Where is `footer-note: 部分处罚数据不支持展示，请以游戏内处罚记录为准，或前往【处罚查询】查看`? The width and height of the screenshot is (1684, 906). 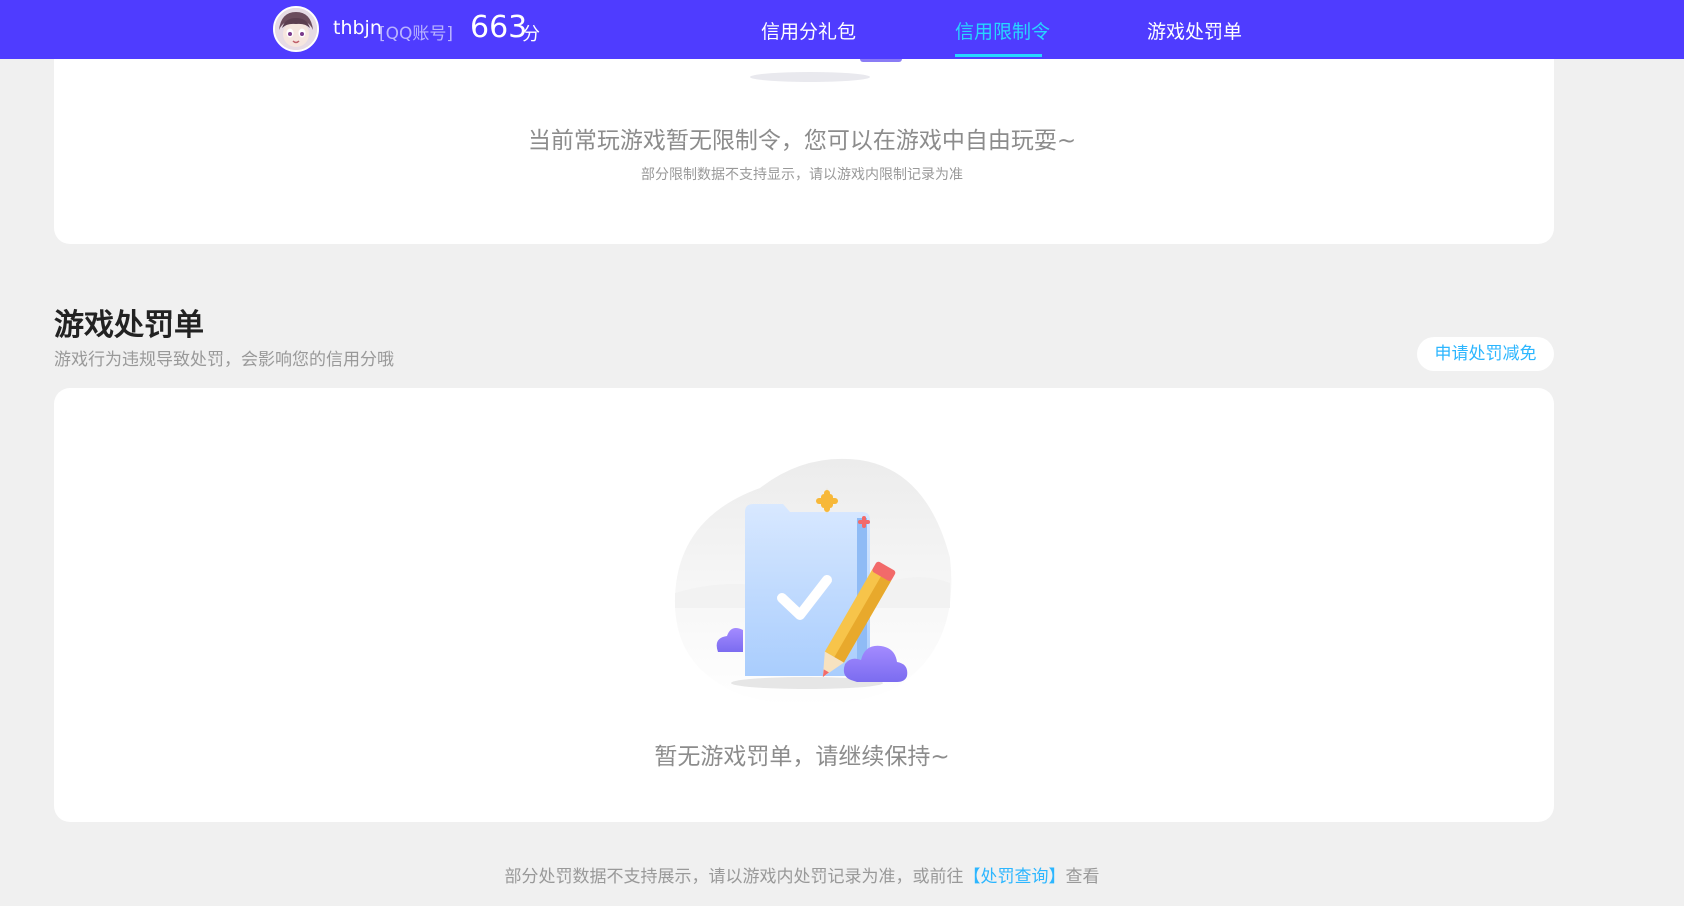
footer-note: 部分处罚数据不支持展示，请以游戏内处罚记录为准，或前往【处罚查询】查看 is located at coordinates (802, 874).